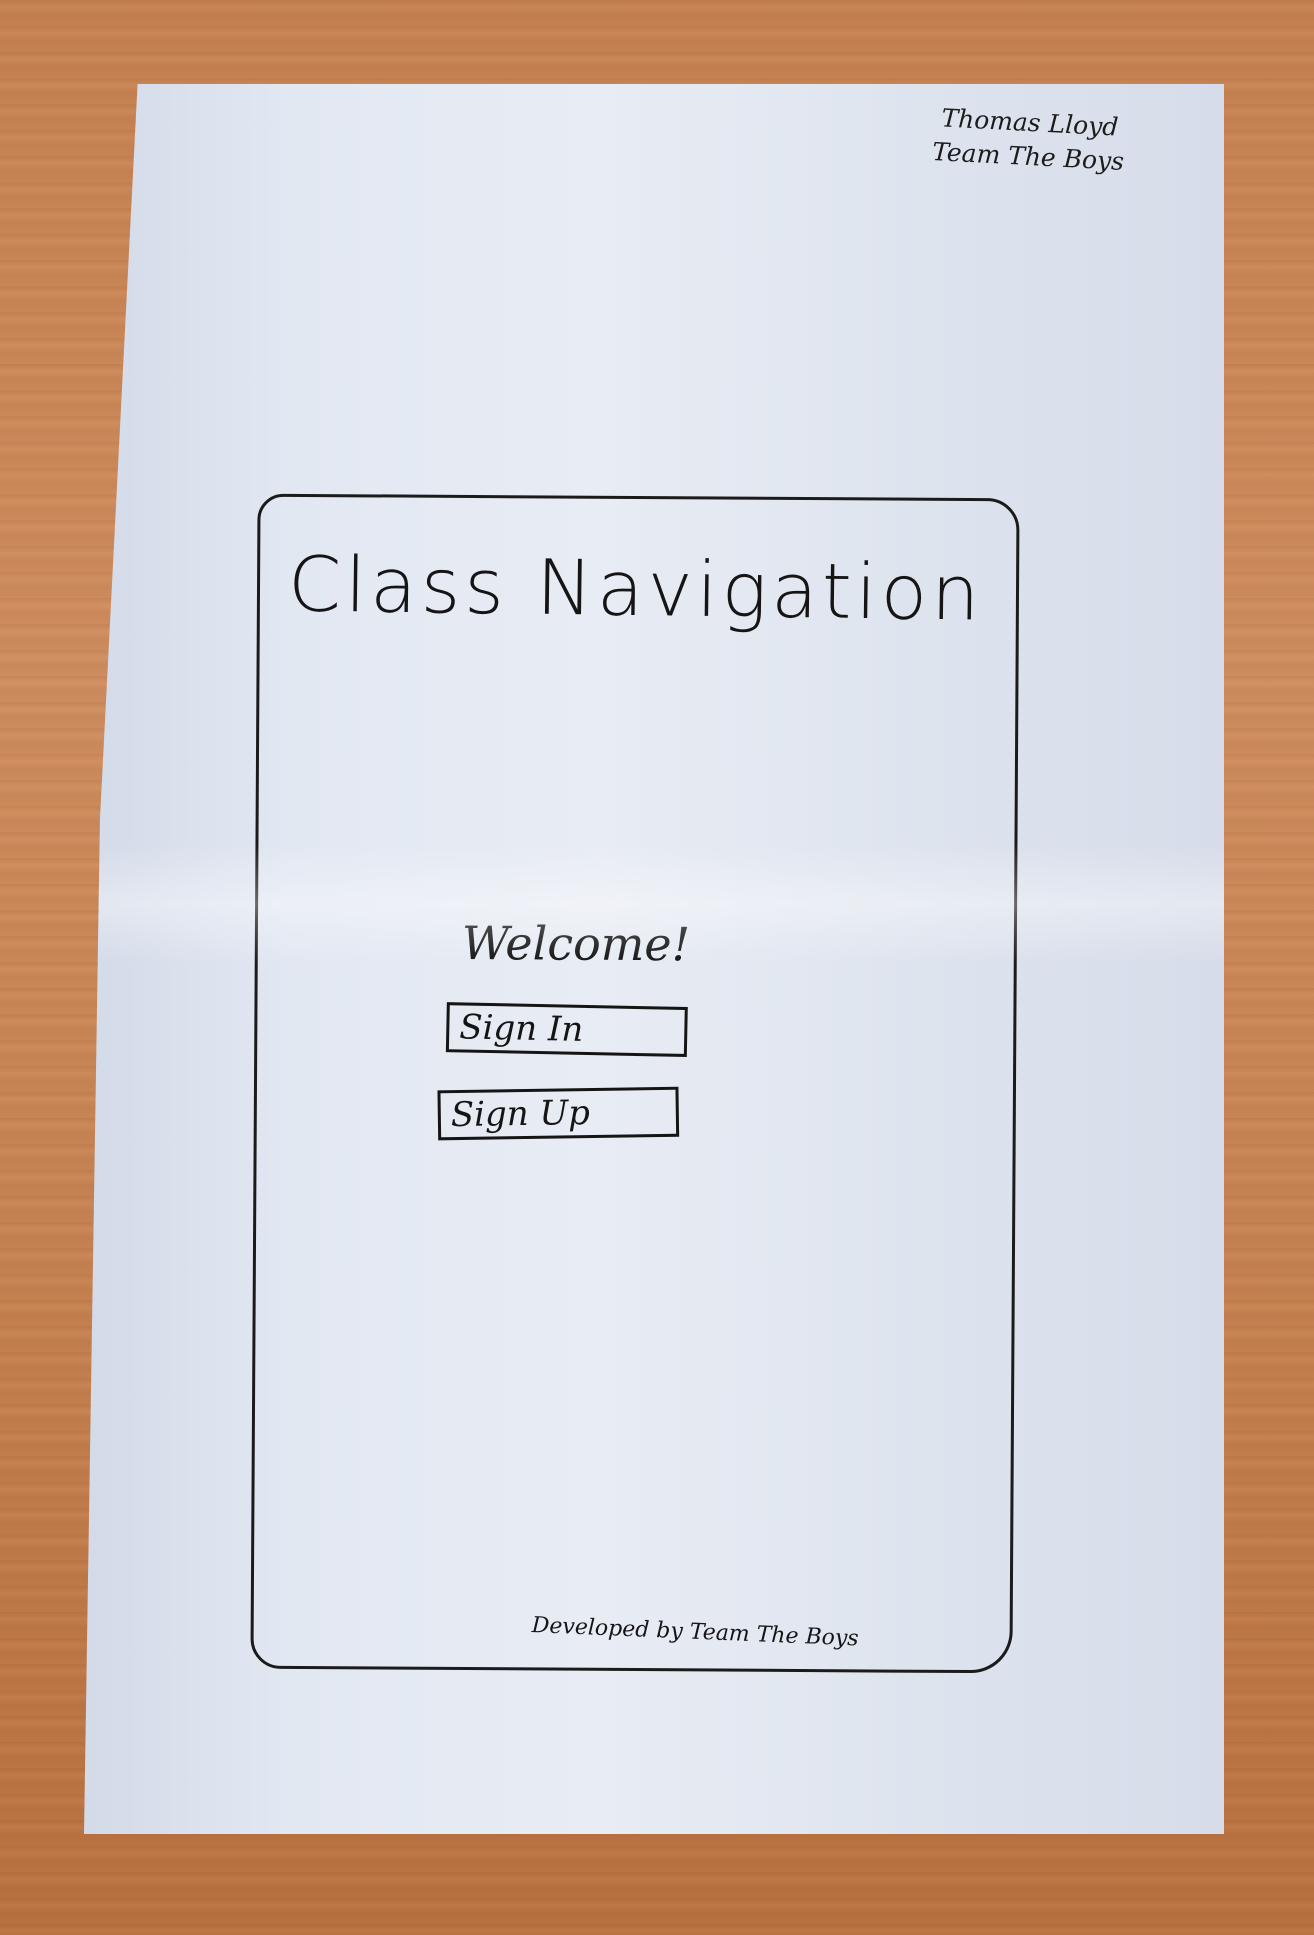  I want to click on footer-credit: Developed by Team The Boys, so click(695, 1632).